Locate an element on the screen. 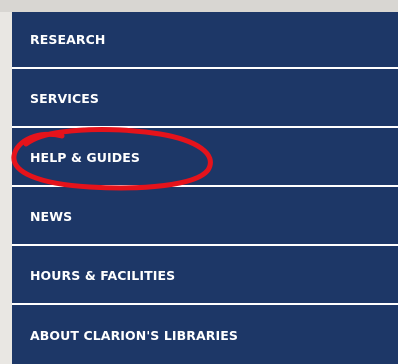 The image size is (398, 364). nav-item-label: HELP & GUIDES is located at coordinates (85, 157).